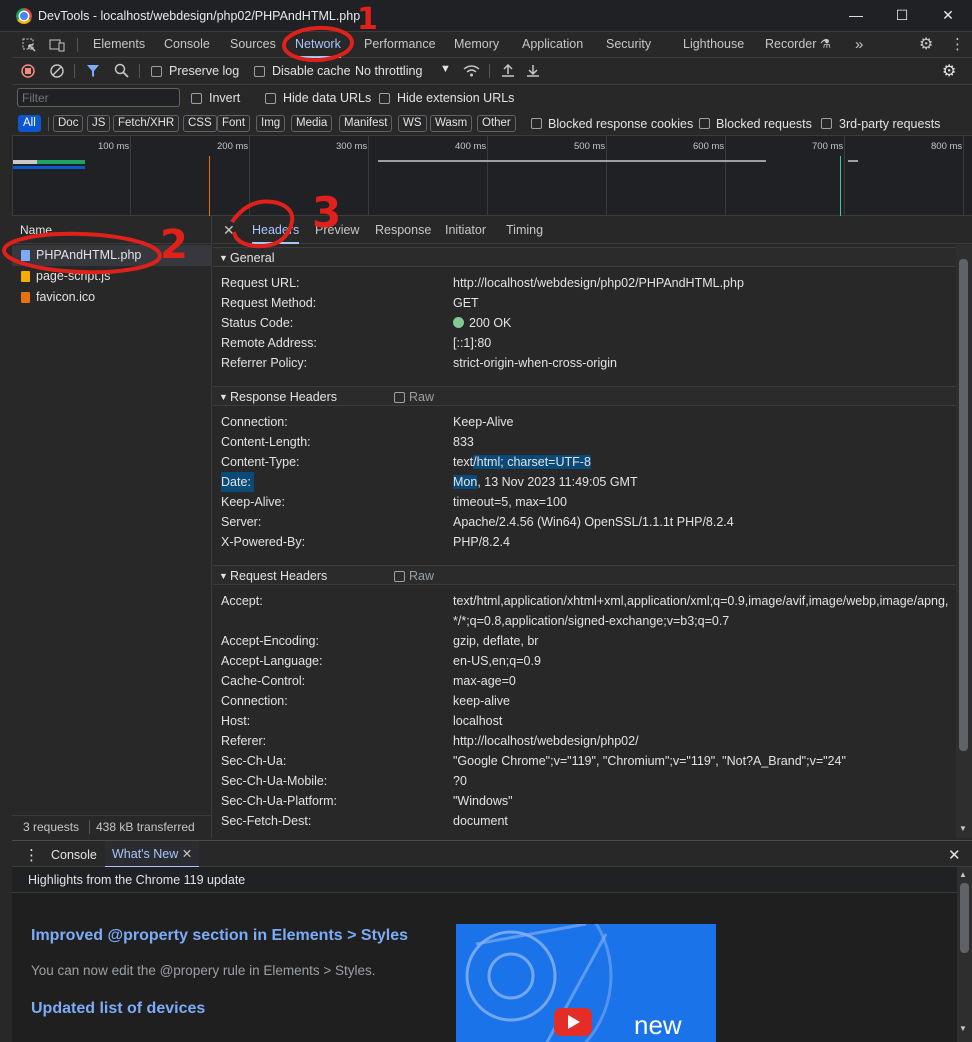  Describe the element at coordinates (259, 71) in the screenshot. I see `disable-cache-checkbox` at that location.